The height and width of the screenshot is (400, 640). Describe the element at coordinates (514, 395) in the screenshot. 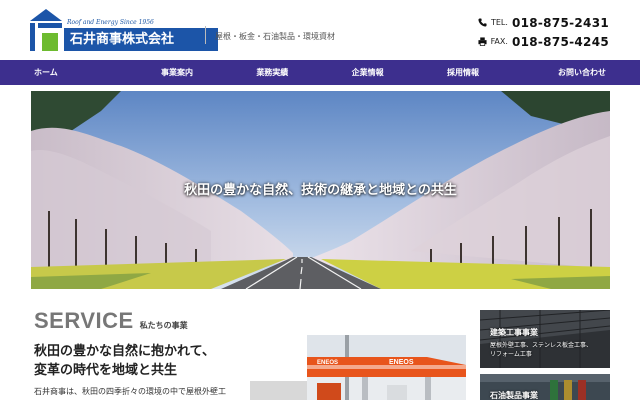

I see `card-petroleum-title: 石油製品事業` at that location.